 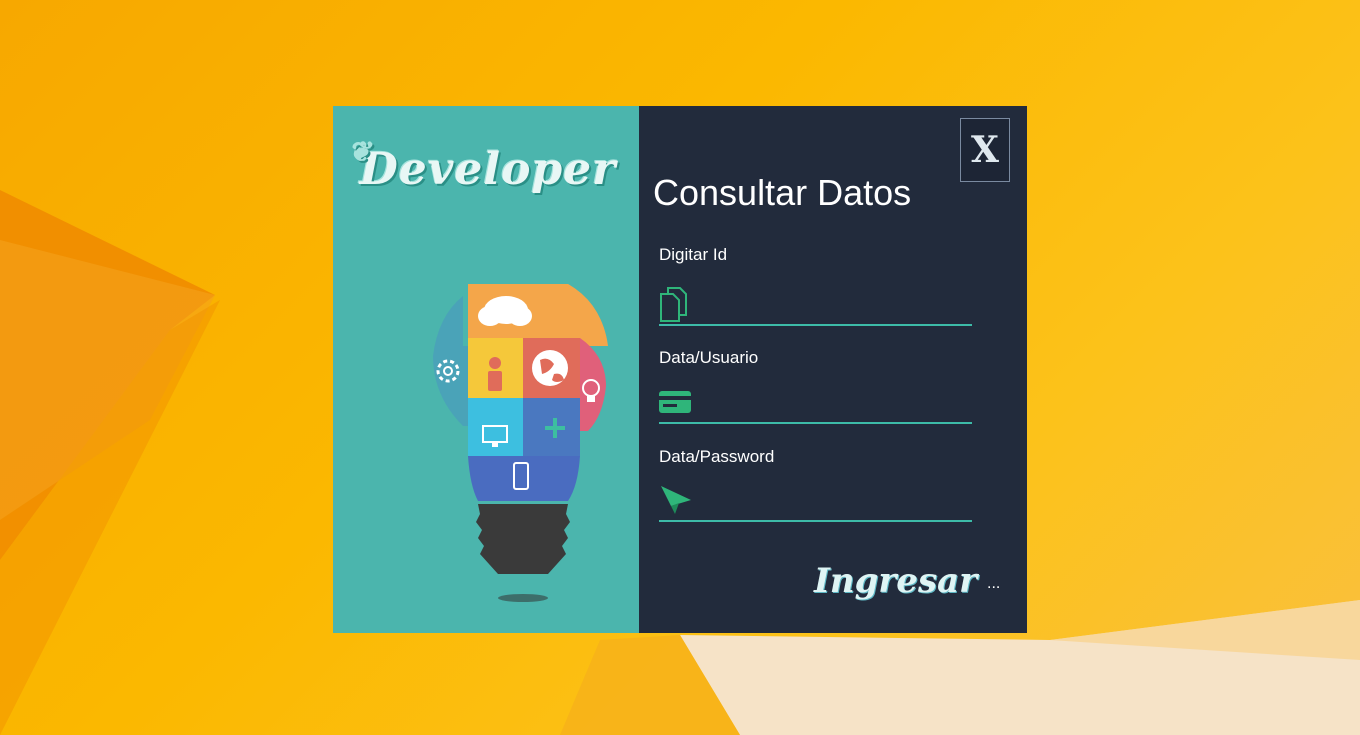 I want to click on close-button: X, so click(x=985, y=150).